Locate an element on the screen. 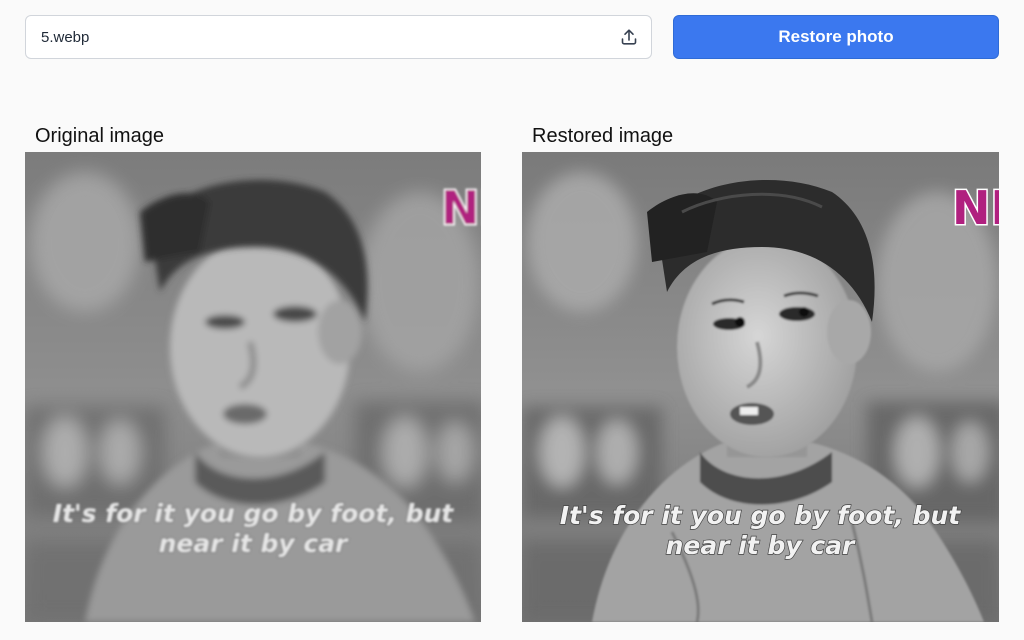 The width and height of the screenshot is (1024, 640). file-name-text: 5.webp is located at coordinates (65, 37).